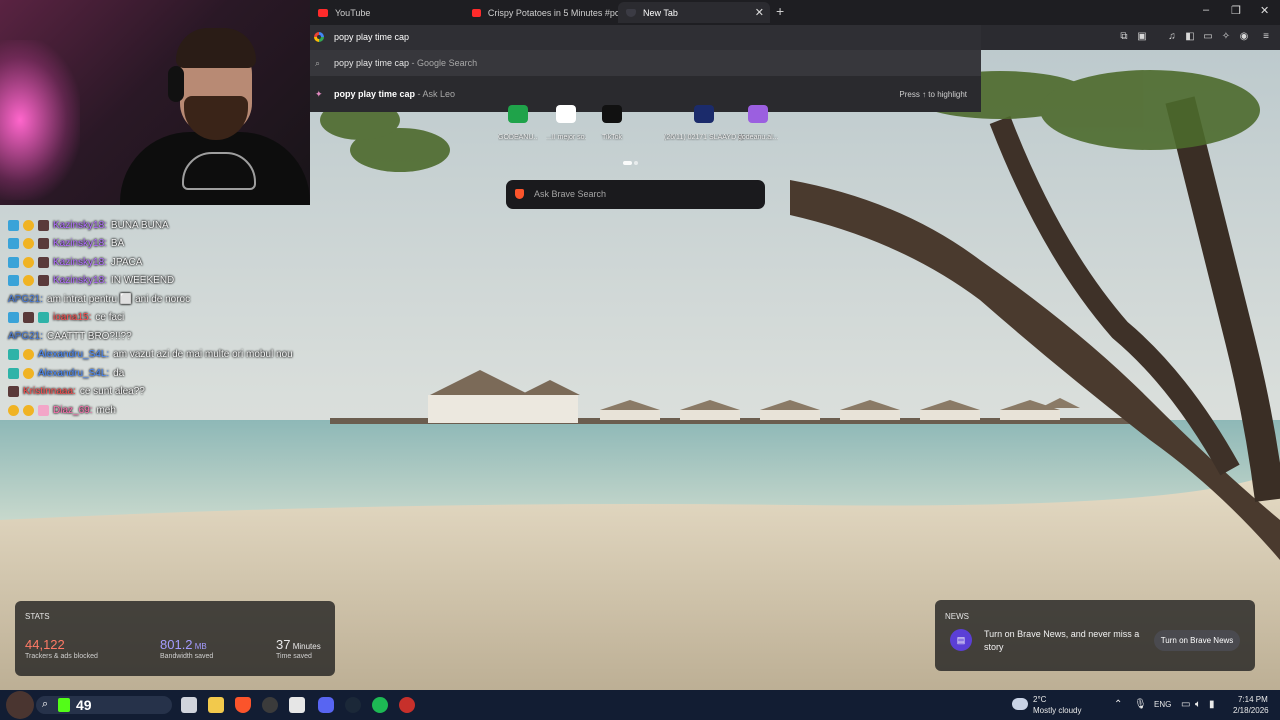  Describe the element at coordinates (407, 705) in the screenshot. I see `app-icon` at that location.